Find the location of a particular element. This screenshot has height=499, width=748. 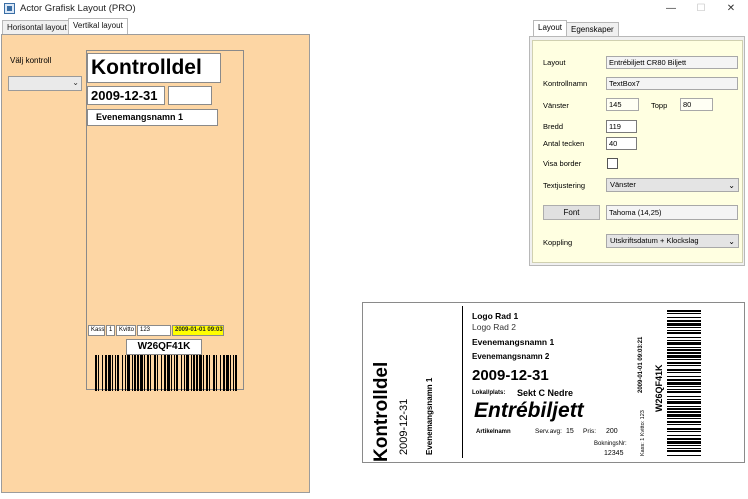

antal-tecken-label: Antal tecken is located at coordinates (564, 143).